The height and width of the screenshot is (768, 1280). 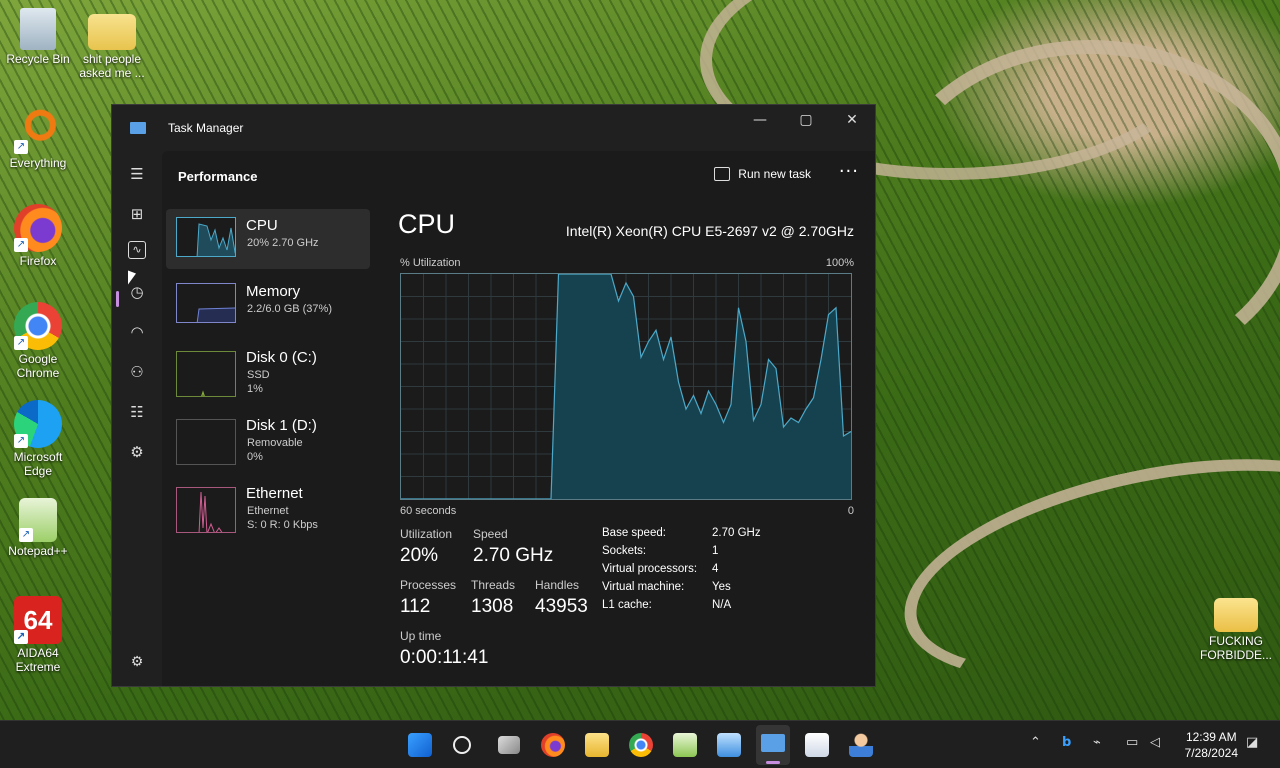 I want to click on desktop-icon-label: Microsoft Edge, so click(x=38, y=464).